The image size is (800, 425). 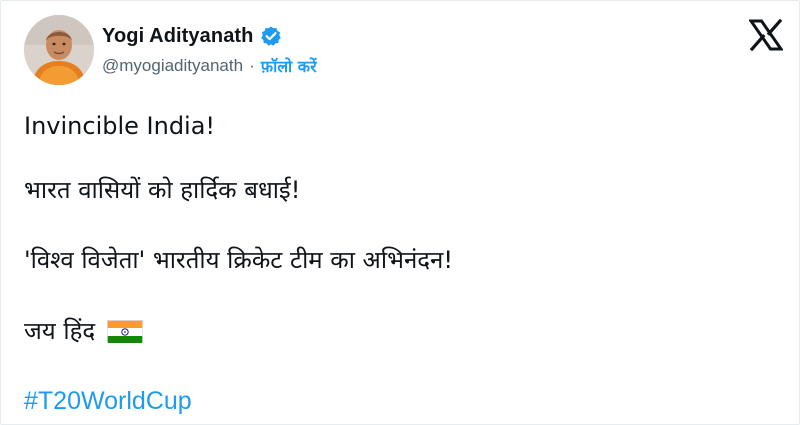 I want to click on author-handle: @myogiadityanath, so click(x=172, y=66).